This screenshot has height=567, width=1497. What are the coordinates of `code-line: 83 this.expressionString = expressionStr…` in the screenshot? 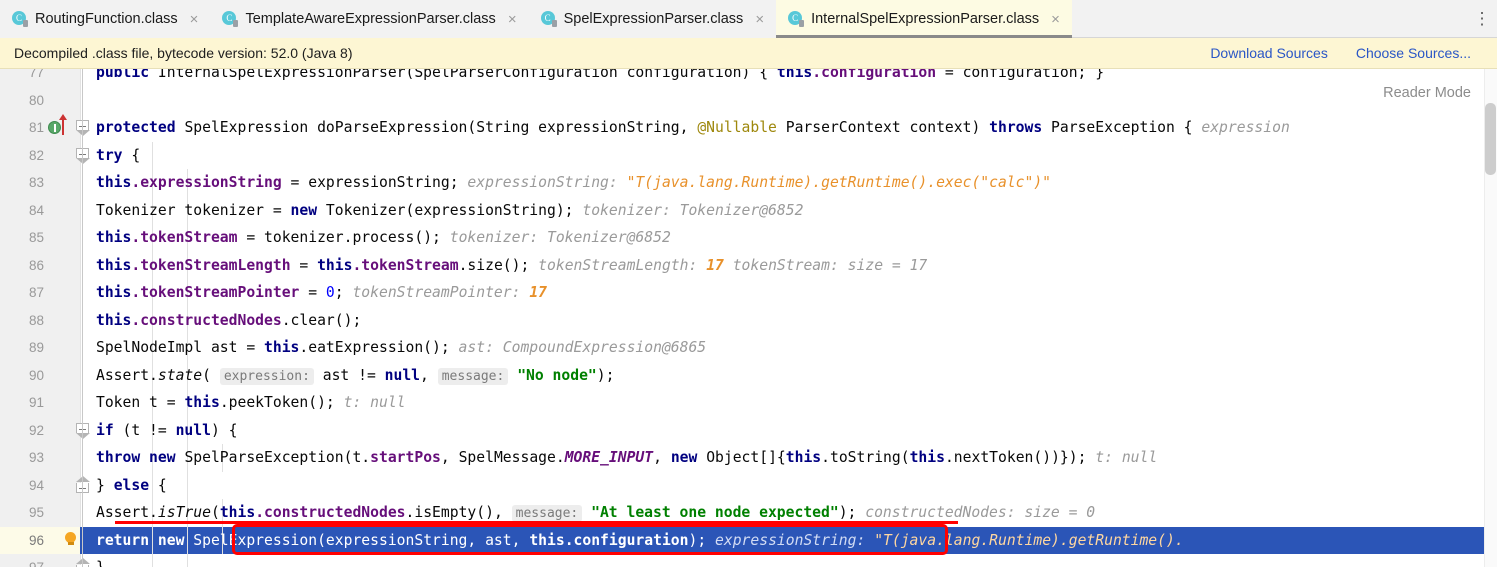 It's located at (748, 183).